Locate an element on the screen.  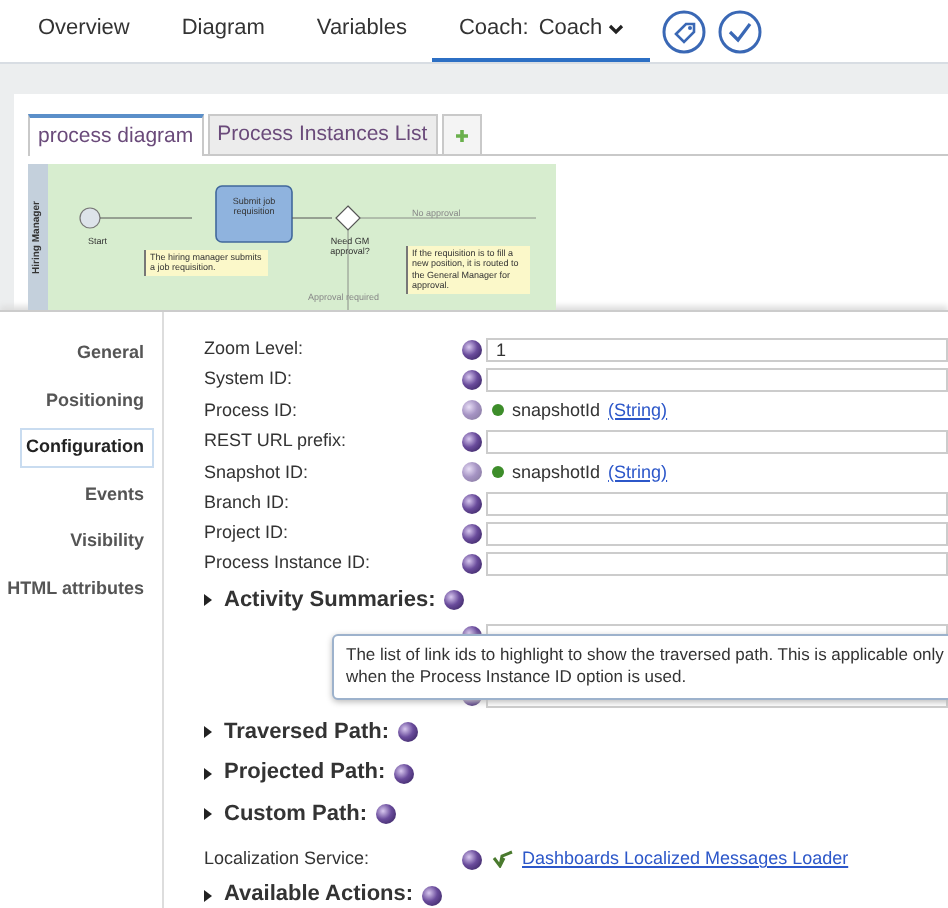
sidebar-tab: Visibility is located at coordinates (109, 541).